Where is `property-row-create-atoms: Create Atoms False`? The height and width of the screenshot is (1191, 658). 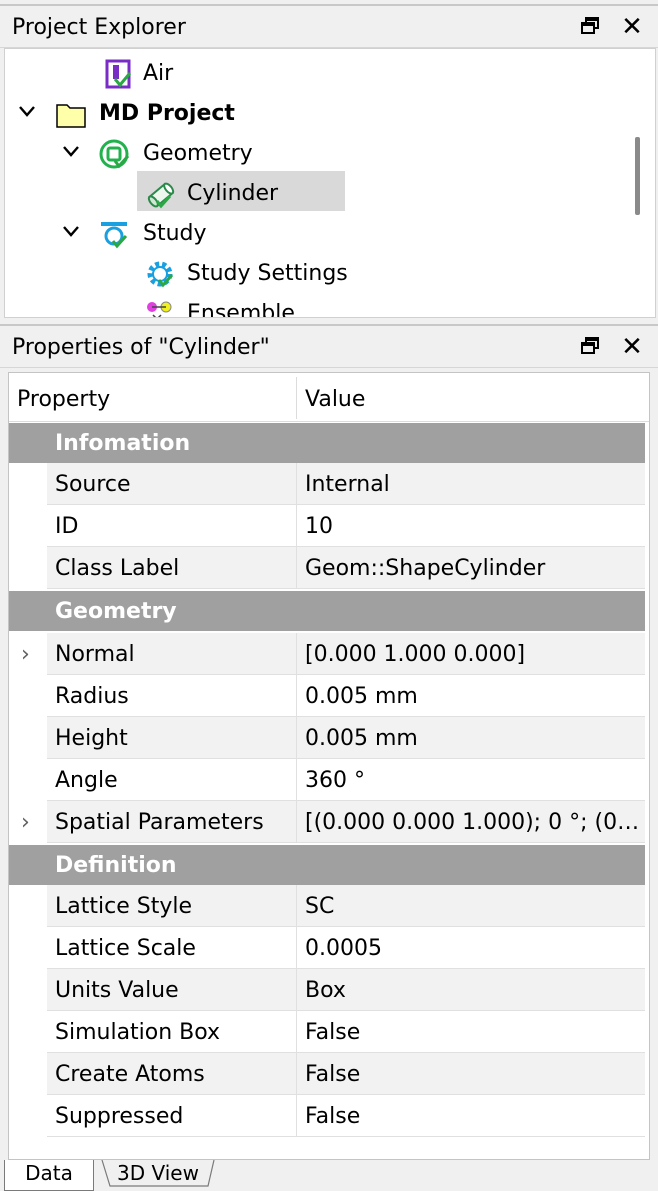 property-row-create-atoms: Create Atoms False is located at coordinates (346, 1074).